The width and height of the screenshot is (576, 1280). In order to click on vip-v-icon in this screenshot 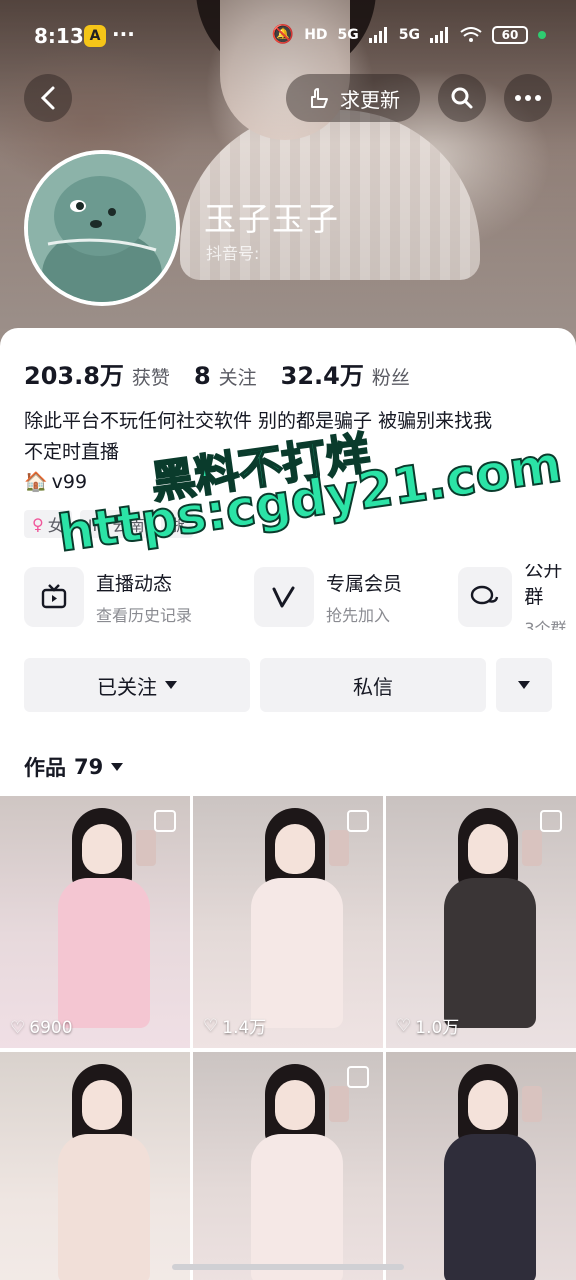, I will do `click(284, 597)`.